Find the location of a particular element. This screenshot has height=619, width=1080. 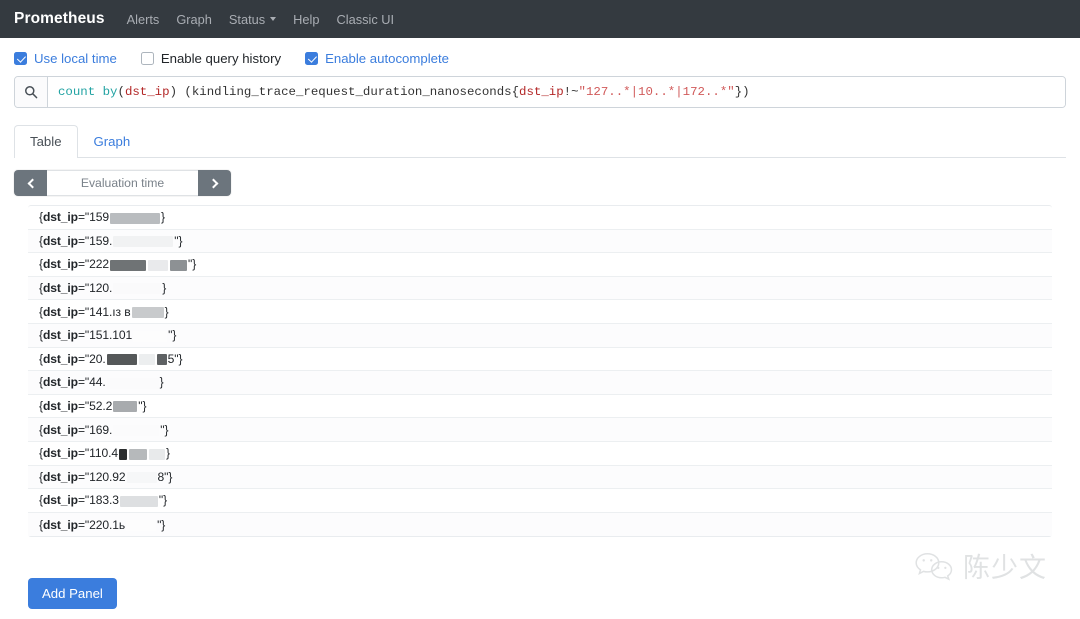

table-row: {dst_ip="120.92 8"} is located at coordinates (540, 477).